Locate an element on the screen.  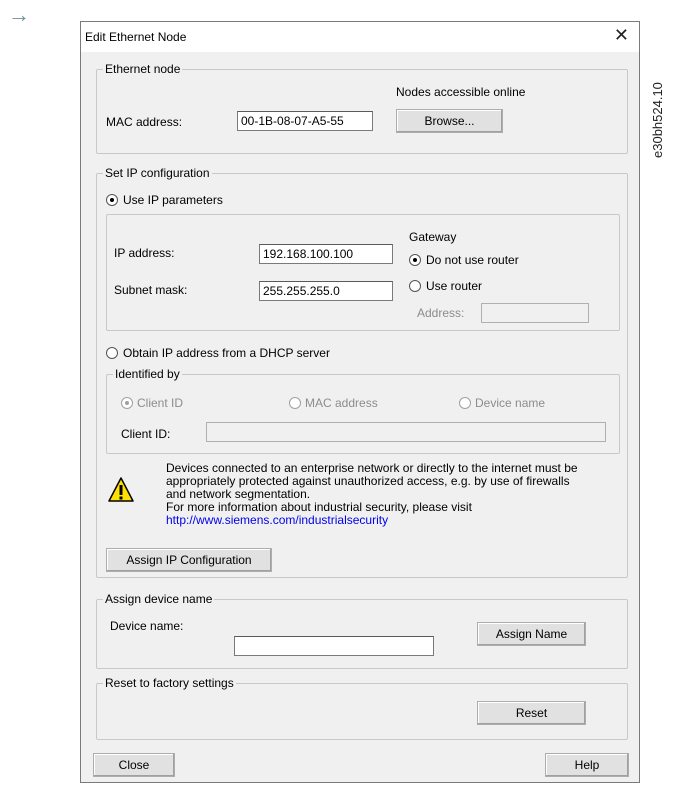
device-name-field is located at coordinates (334, 646).